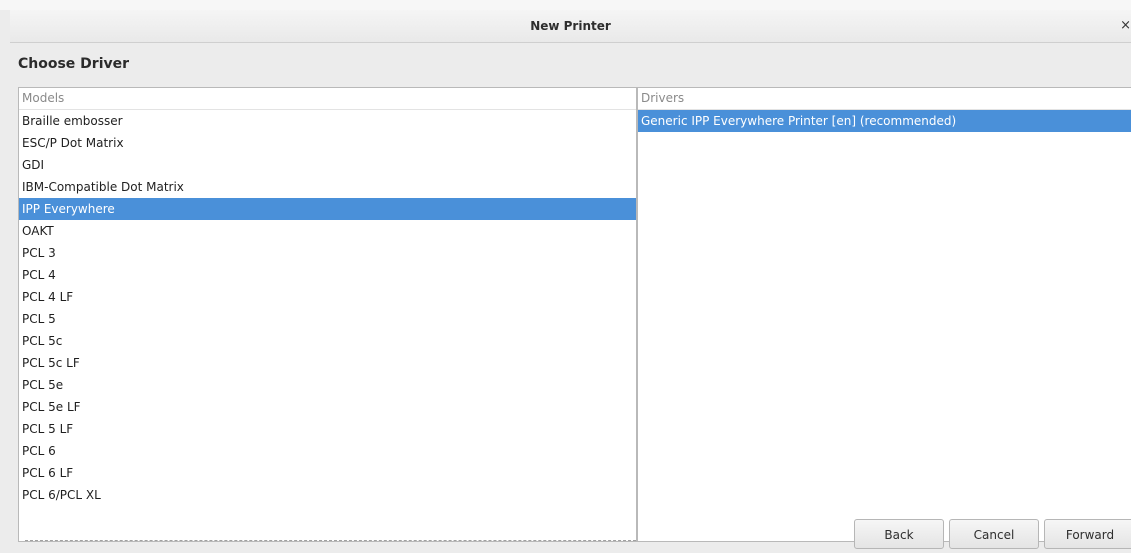  I want to click on close-icon: ×, so click(1125, 25).